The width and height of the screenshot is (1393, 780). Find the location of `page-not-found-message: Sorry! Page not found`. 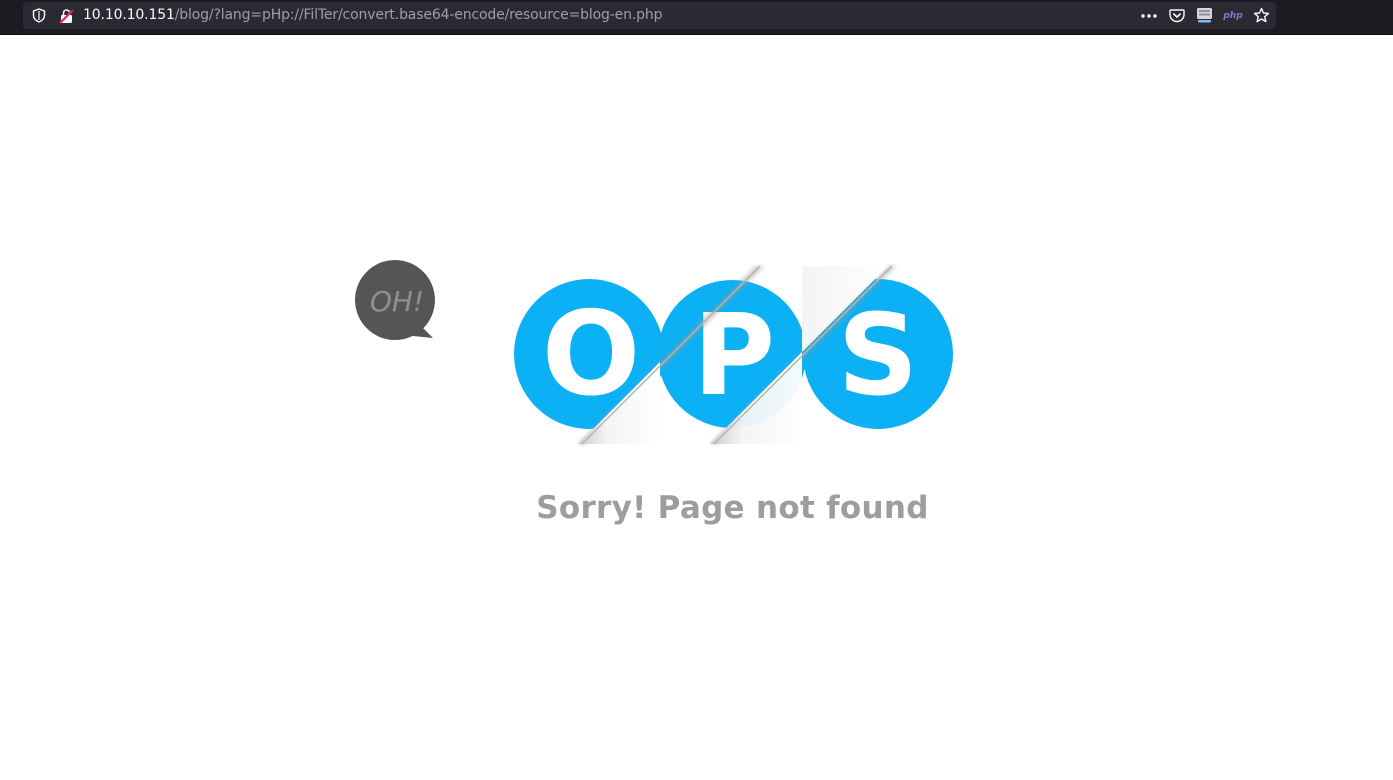

page-not-found-message: Sorry! Page not found is located at coordinates (732, 508).